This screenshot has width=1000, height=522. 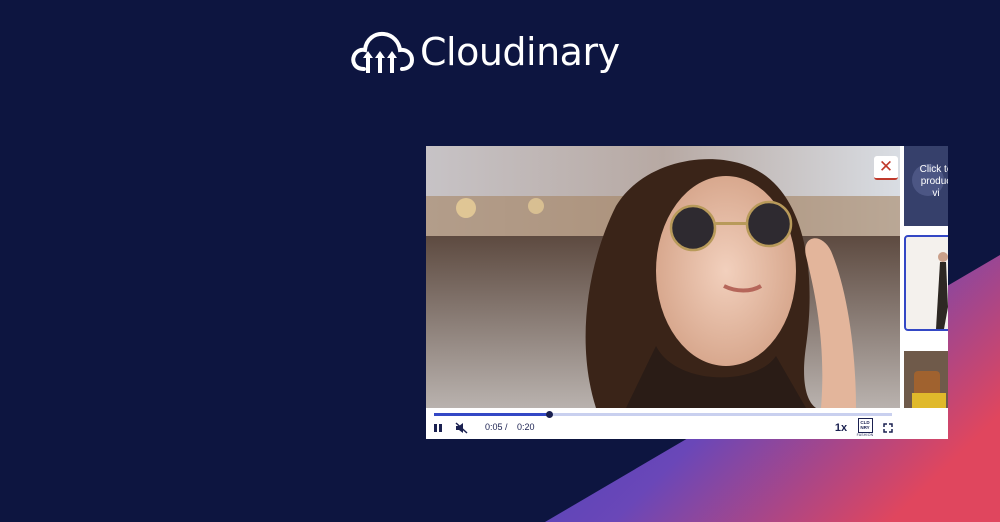 I want to click on pause-icon, so click(x=438, y=428).